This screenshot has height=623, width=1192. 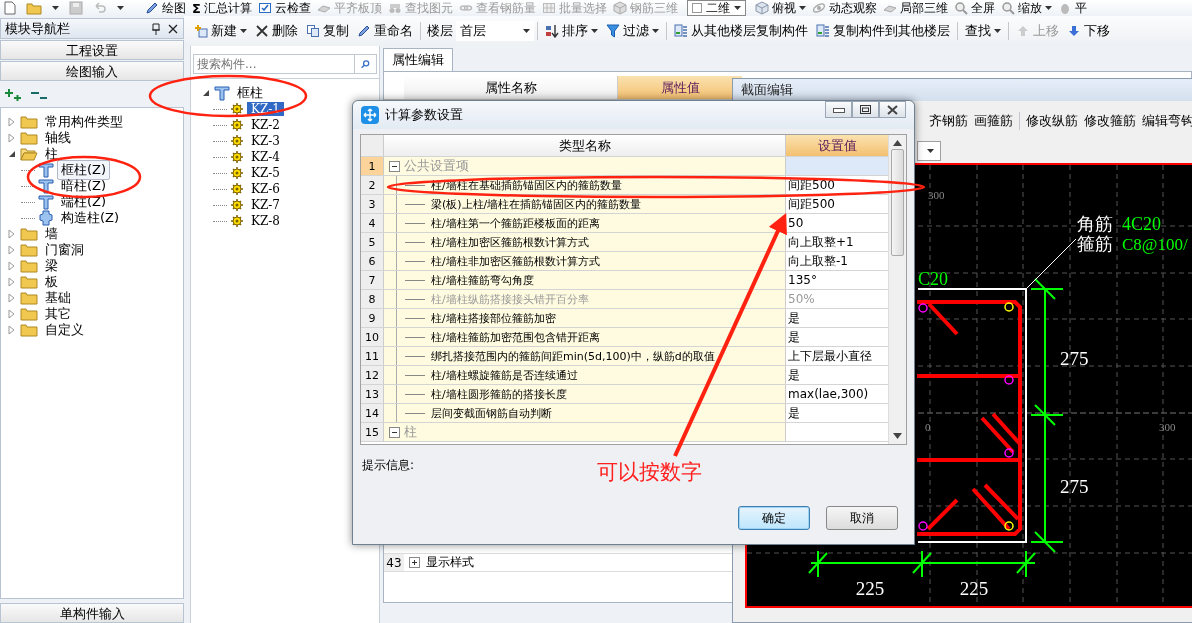 I want to click on nav-section-button: 单构件输入, so click(x=92, y=613).